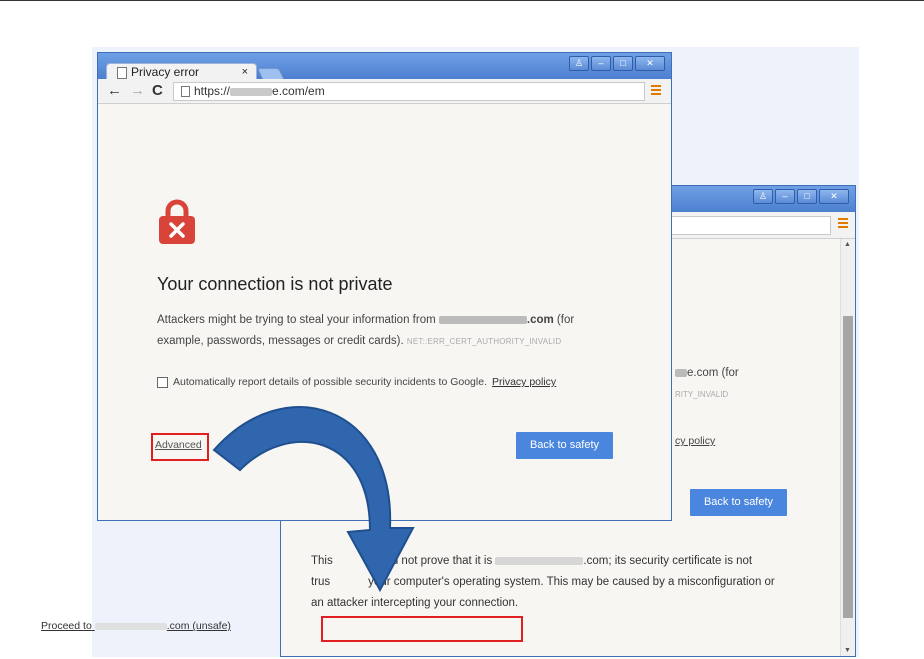  I want to click on scroll-down-icon: ▼, so click(847, 650).